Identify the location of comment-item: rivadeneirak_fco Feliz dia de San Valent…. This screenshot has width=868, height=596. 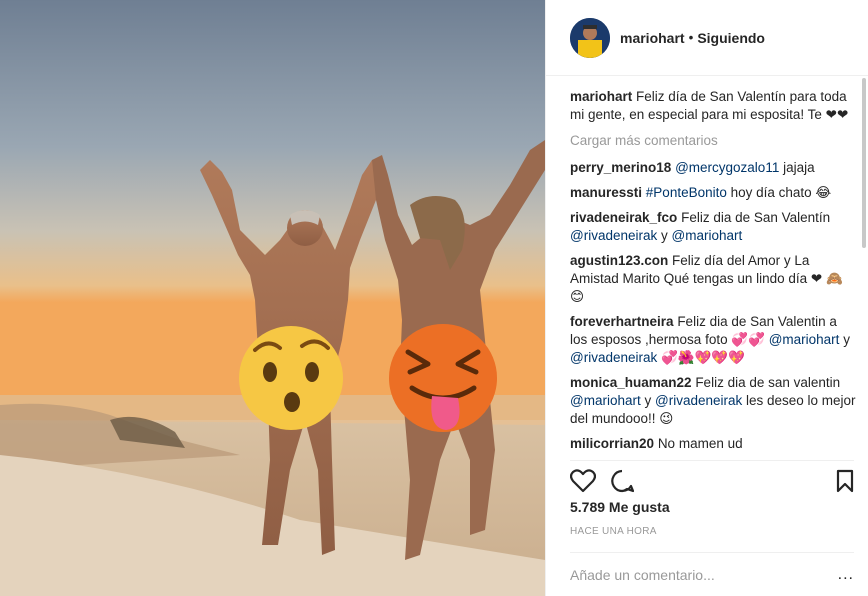
(713, 227).